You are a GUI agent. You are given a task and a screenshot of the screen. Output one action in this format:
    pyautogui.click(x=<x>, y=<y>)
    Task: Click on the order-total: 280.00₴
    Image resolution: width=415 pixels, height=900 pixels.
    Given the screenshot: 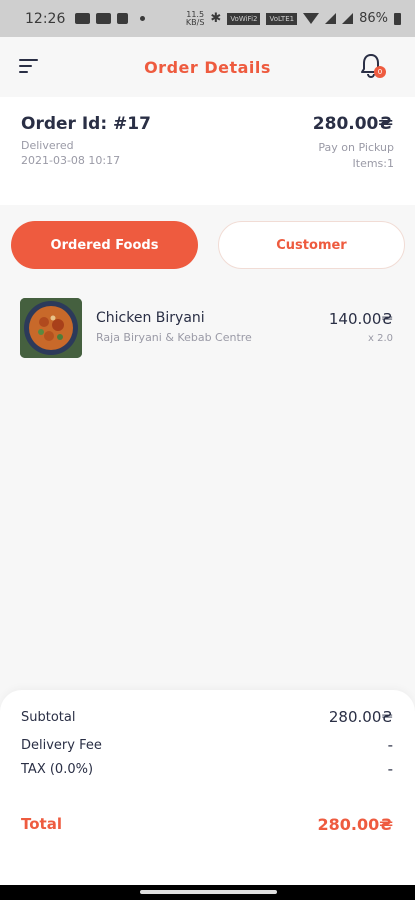 What is the action you would take?
    pyautogui.click(x=352, y=124)
    